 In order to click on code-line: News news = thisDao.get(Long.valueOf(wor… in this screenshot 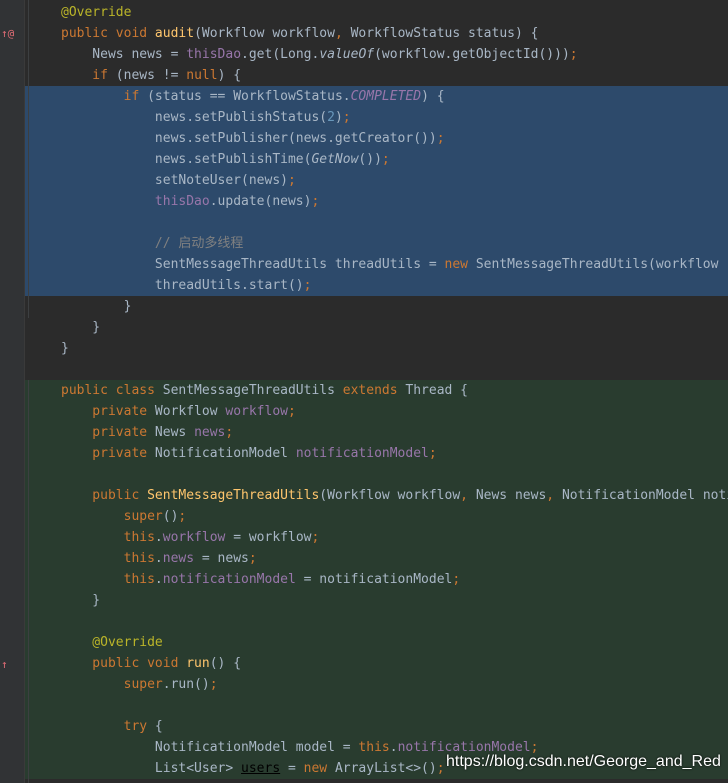, I will do `click(364, 54)`.